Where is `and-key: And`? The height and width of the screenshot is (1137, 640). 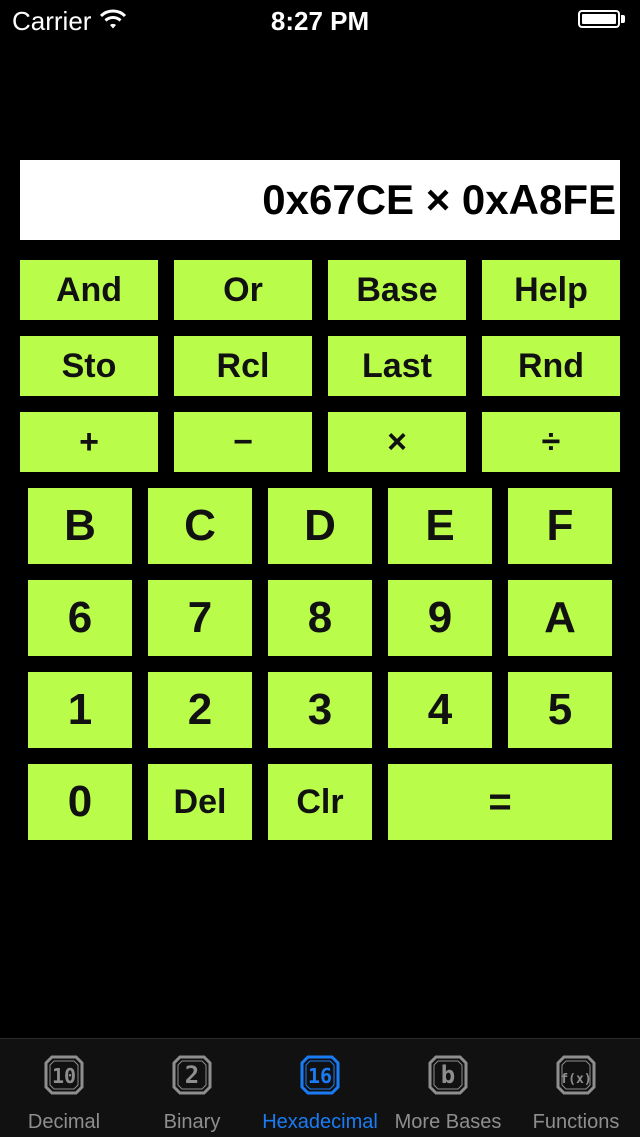 and-key: And is located at coordinates (89, 290).